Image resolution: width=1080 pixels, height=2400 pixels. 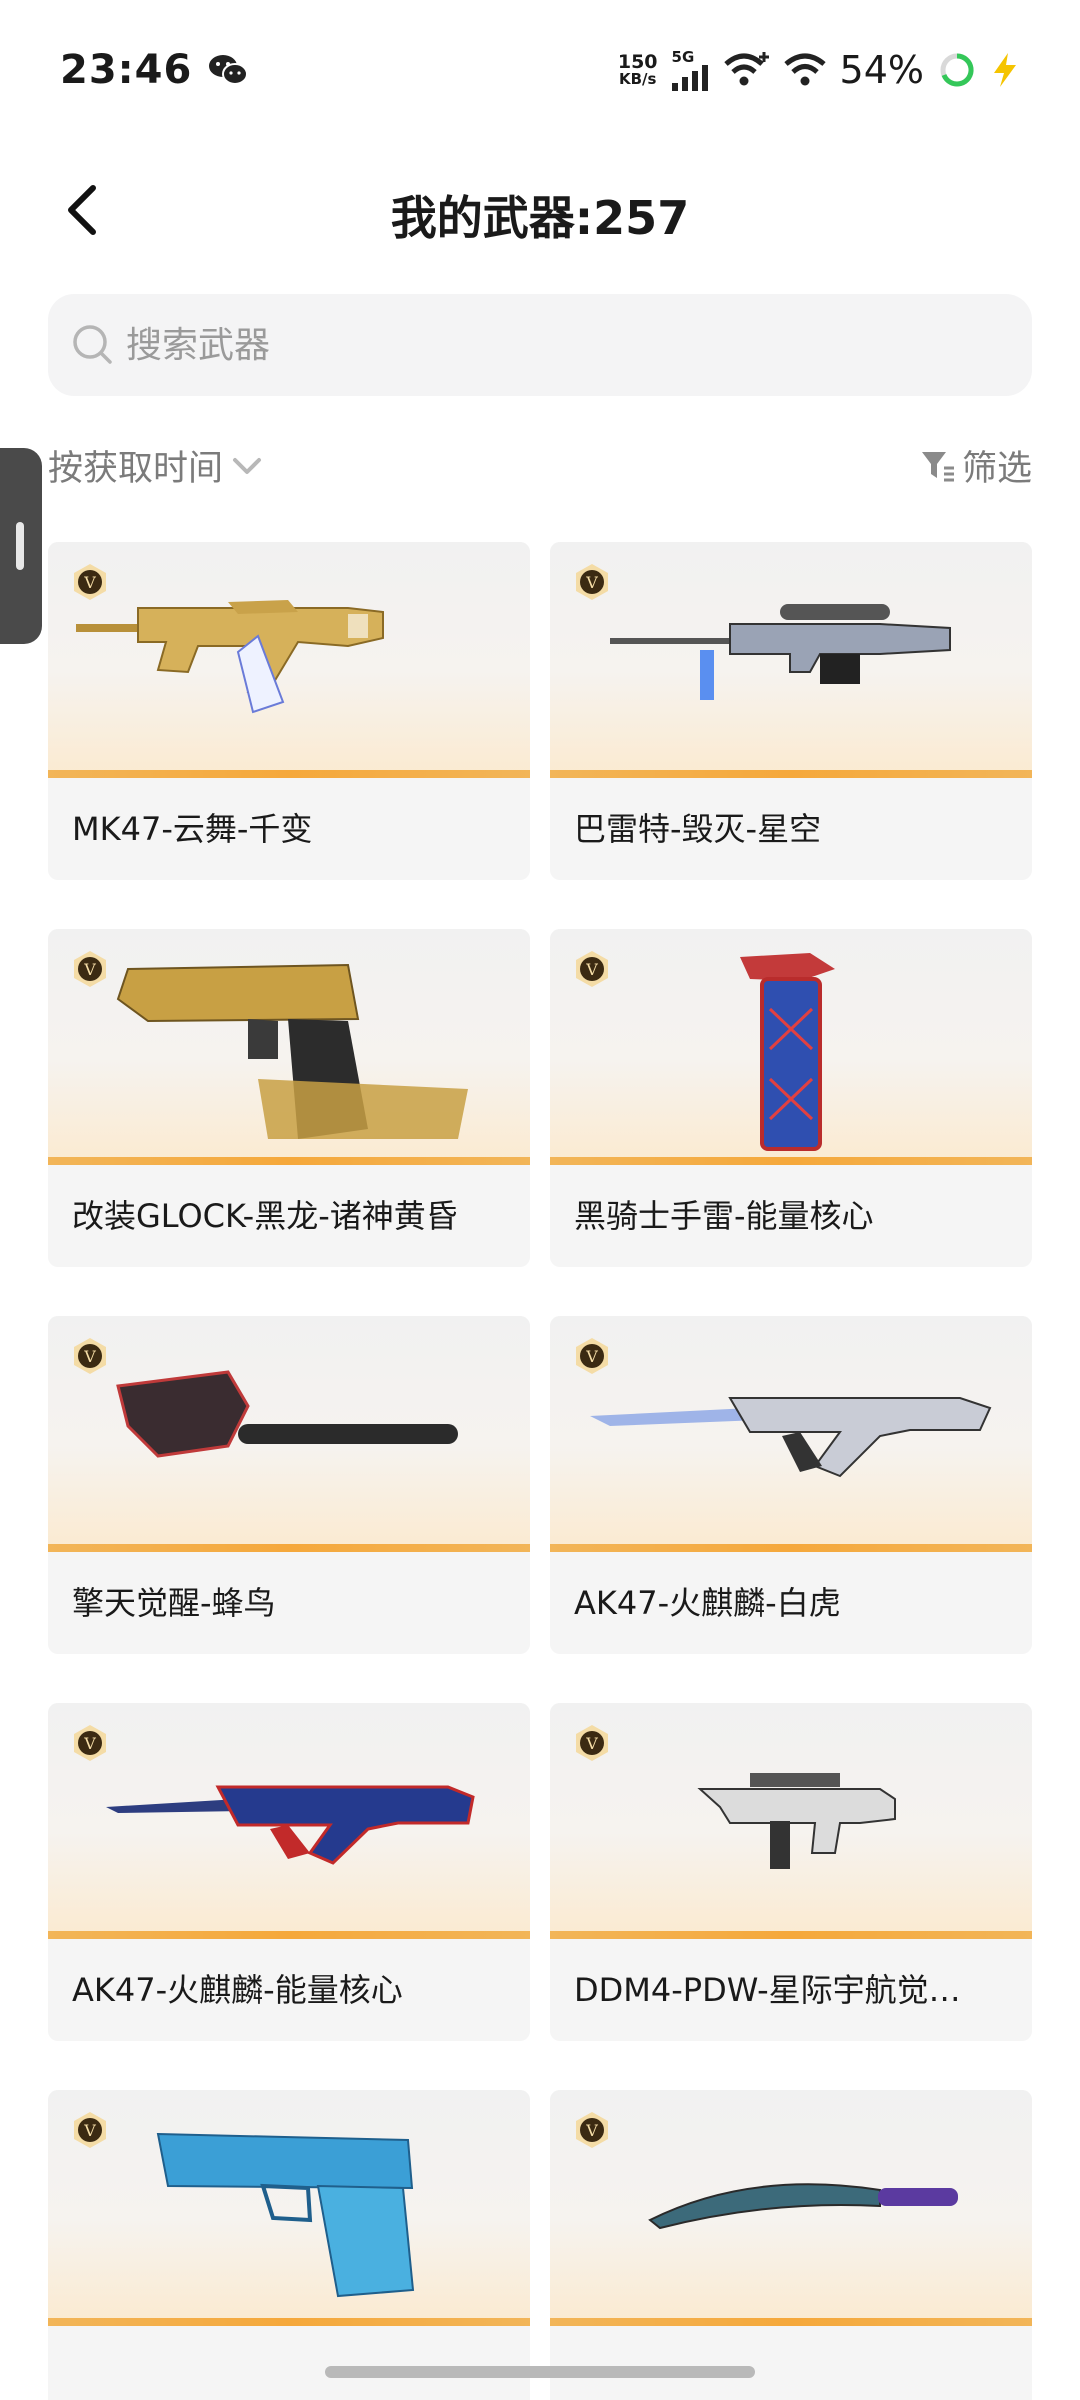 What do you see at coordinates (637, 79) in the screenshot?
I see `net-speed-unit: KB/s` at bounding box center [637, 79].